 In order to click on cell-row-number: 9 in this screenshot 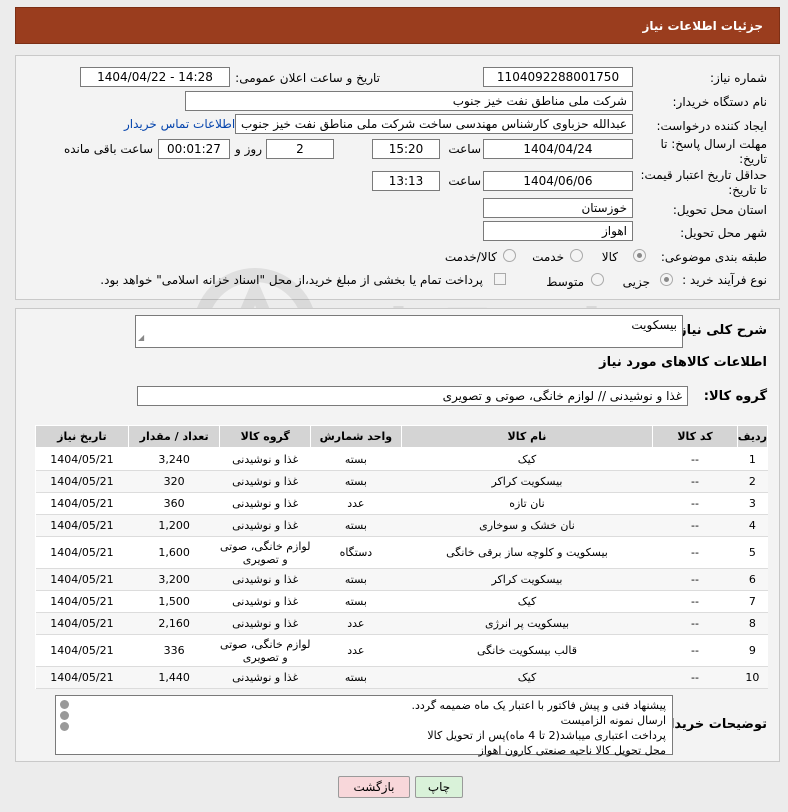, I will do `click(752, 650)`.